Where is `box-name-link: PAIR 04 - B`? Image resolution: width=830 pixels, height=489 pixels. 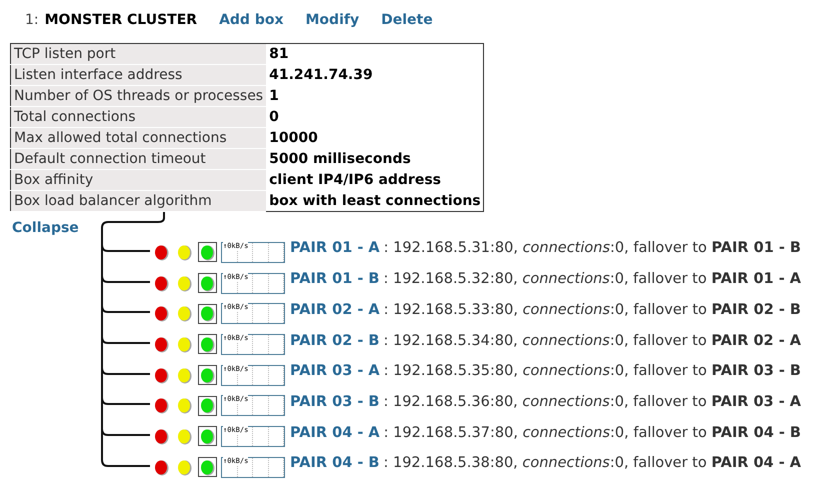
box-name-link: PAIR 04 - B is located at coordinates (335, 464).